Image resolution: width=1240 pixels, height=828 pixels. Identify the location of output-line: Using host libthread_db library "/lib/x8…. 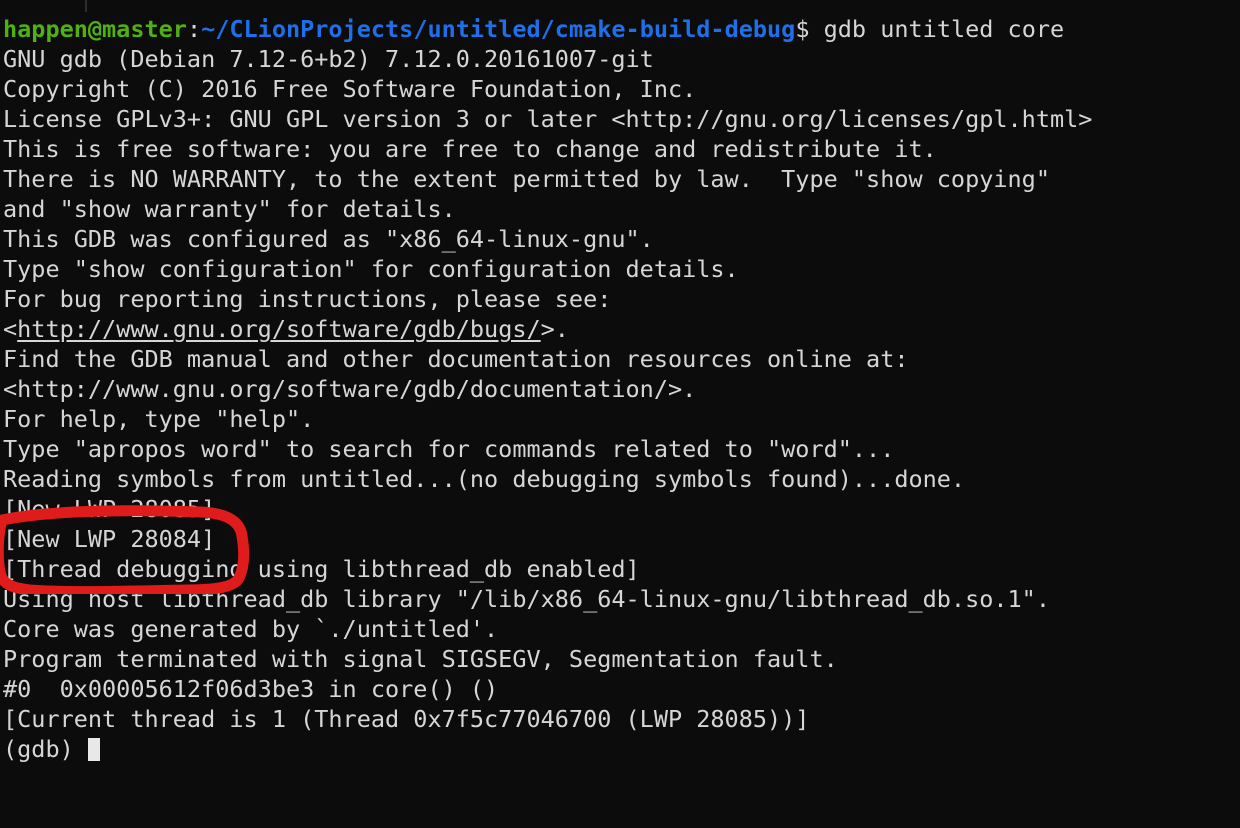
(526, 599).